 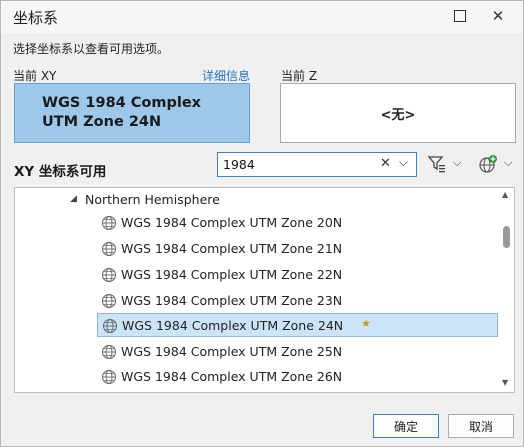 I want to click on scroll-down-icon: ▼, so click(x=505, y=382).